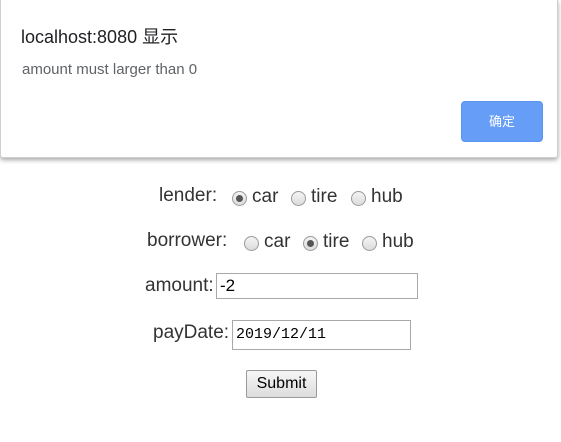 This screenshot has height=442, width=561. What do you see at coordinates (336, 241) in the screenshot?
I see `borrower-option-tire-label: tire` at bounding box center [336, 241].